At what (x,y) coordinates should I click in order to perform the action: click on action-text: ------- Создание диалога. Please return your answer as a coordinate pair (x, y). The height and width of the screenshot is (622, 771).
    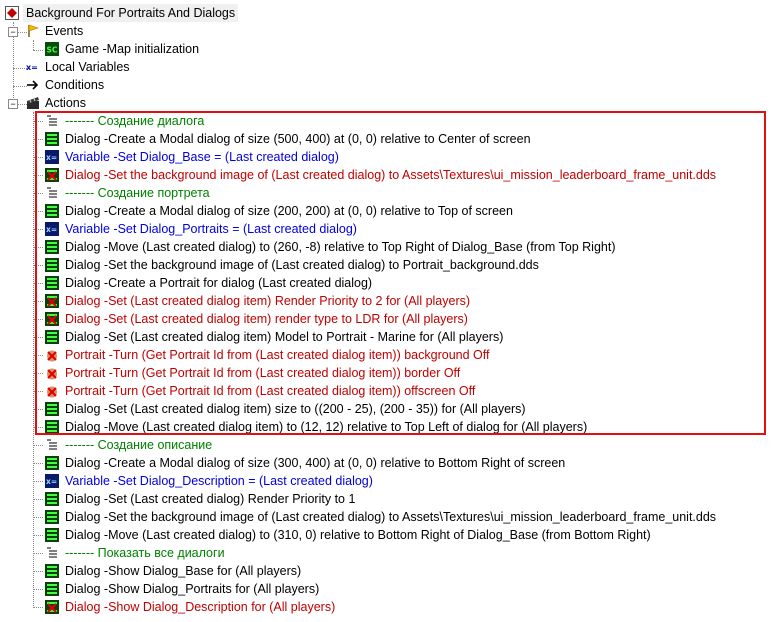
    Looking at the image, I should click on (135, 121).